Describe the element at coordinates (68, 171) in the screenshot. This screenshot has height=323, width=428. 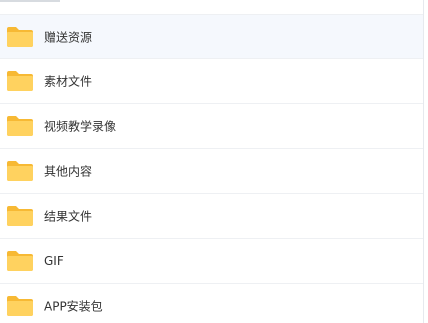
I see `folder-name: 其他内容` at that location.